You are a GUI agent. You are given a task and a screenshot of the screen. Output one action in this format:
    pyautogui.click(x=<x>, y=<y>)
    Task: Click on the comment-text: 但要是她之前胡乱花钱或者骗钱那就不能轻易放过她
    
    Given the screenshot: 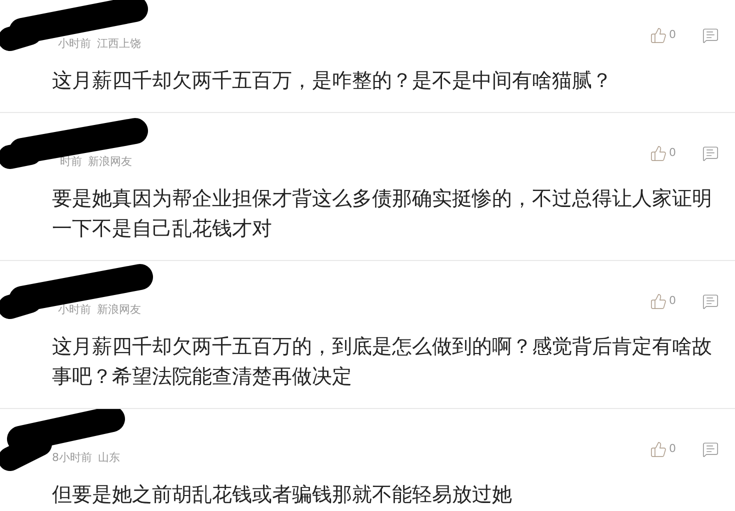 What is the action you would take?
    pyautogui.click(x=282, y=494)
    